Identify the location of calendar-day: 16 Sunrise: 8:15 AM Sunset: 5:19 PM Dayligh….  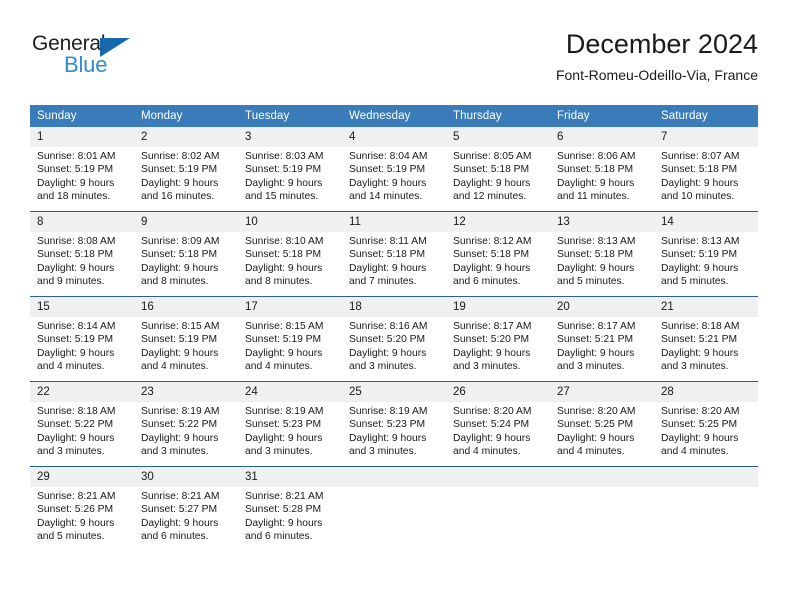
(186, 339).